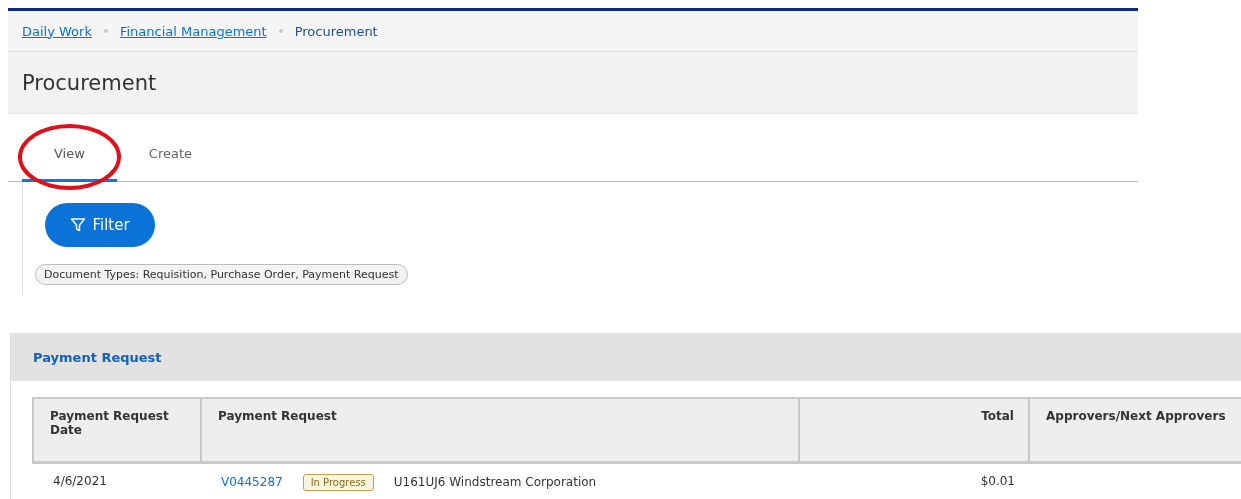 The width and height of the screenshot is (1241, 499). What do you see at coordinates (1135, 430) in the screenshot?
I see `column-header: Approvers/Next Approvers` at bounding box center [1135, 430].